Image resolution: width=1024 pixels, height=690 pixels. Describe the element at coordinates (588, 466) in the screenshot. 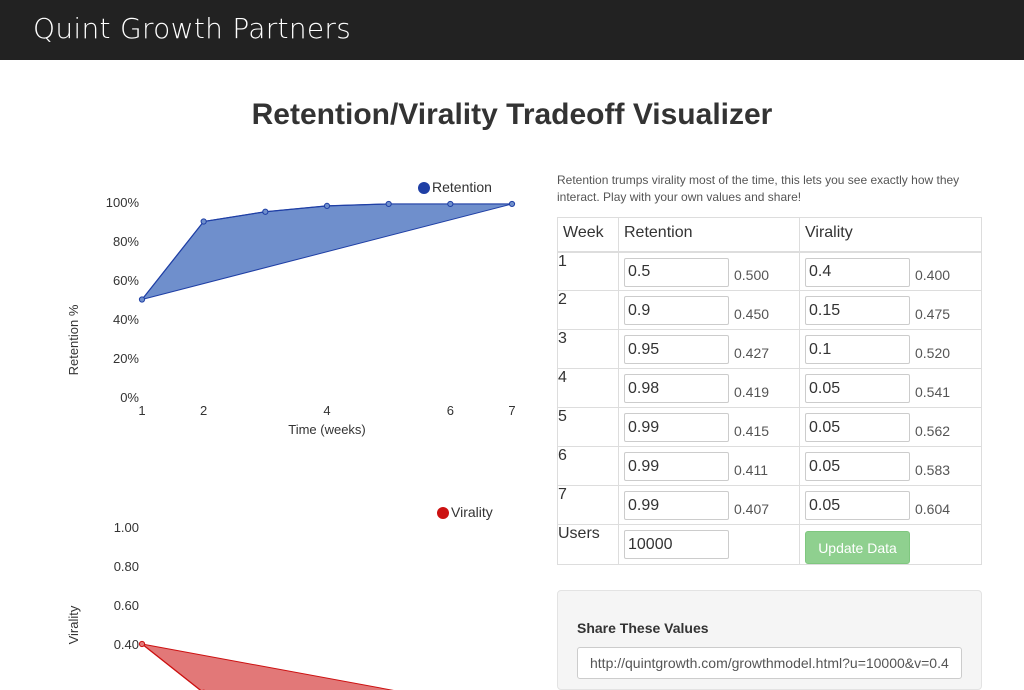

I see `week-cell: 6` at that location.